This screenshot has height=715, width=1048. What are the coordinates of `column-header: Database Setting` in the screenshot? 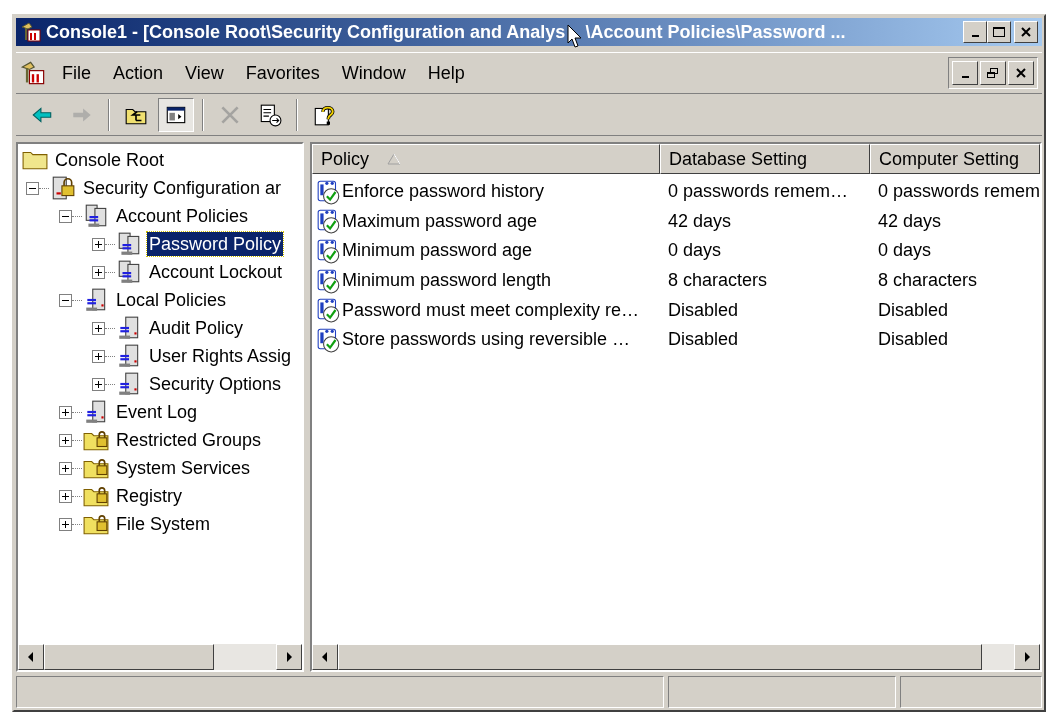 It's located at (765, 159).